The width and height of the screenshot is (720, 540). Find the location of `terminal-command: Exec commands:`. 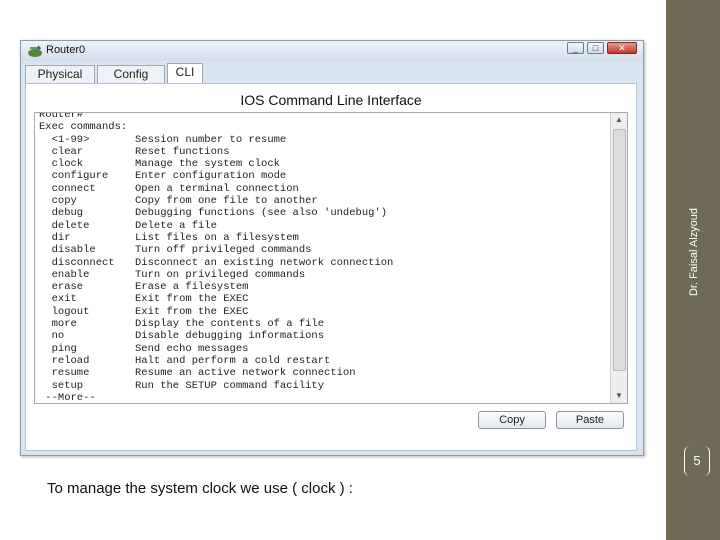

terminal-command: Exec commands: is located at coordinates (83, 127).